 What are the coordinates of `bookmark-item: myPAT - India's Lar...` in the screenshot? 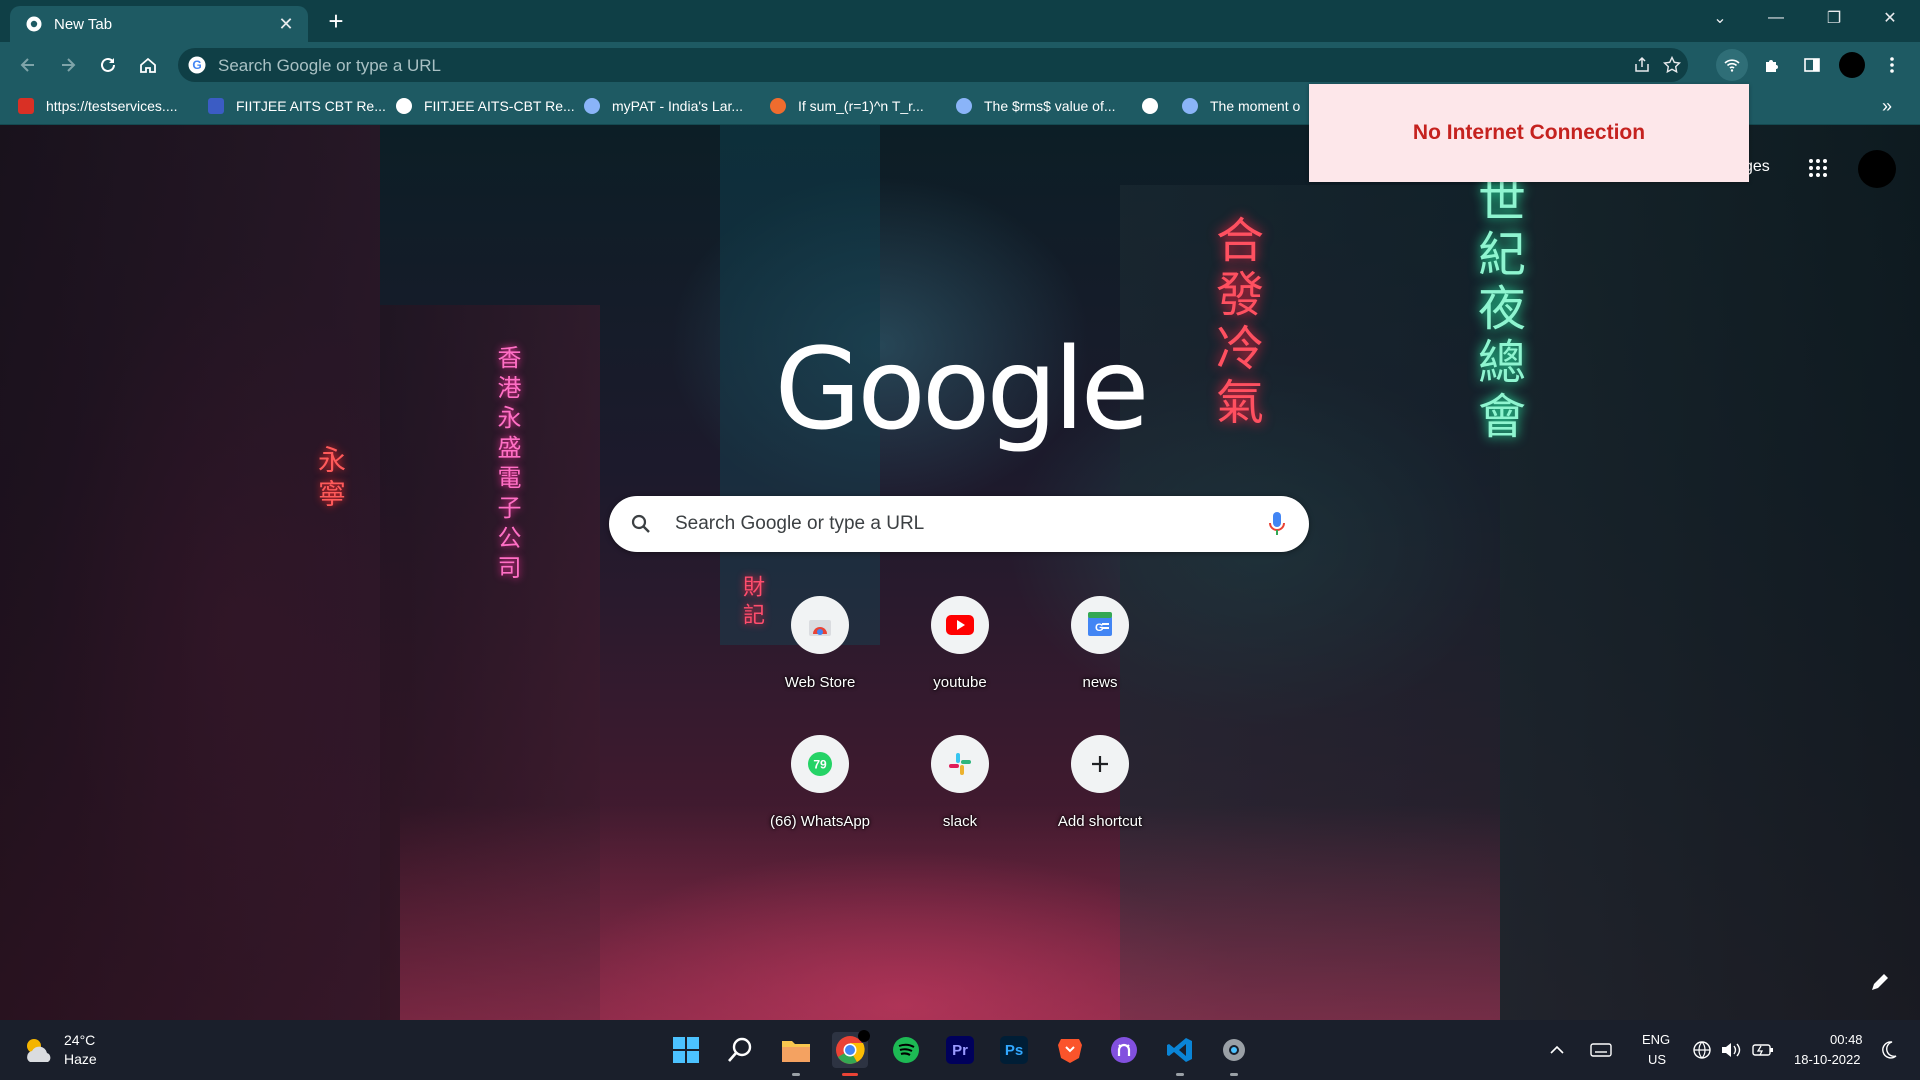 It's located at (663, 106).